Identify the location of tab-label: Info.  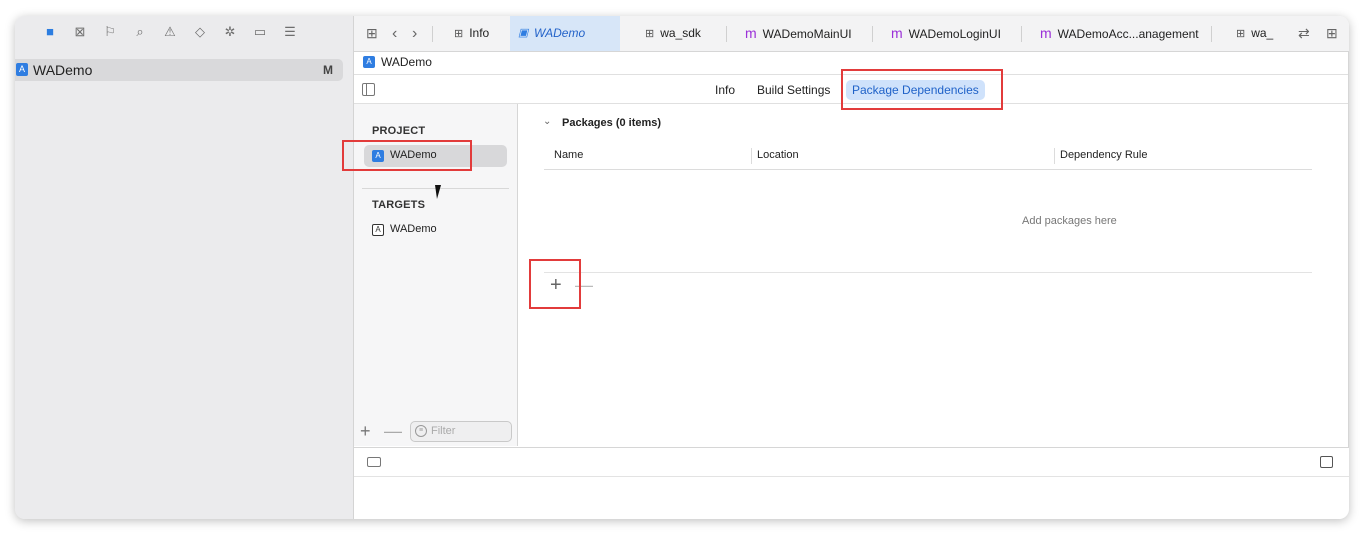
(479, 33).